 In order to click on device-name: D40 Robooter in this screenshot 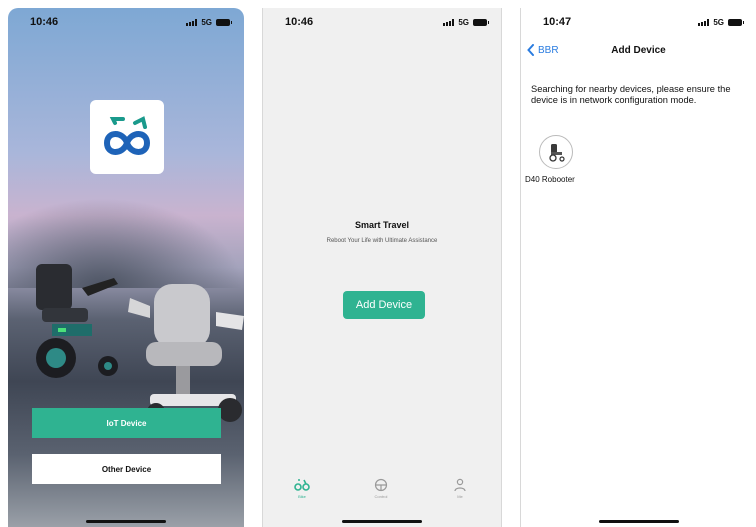, I will do `click(550, 179)`.